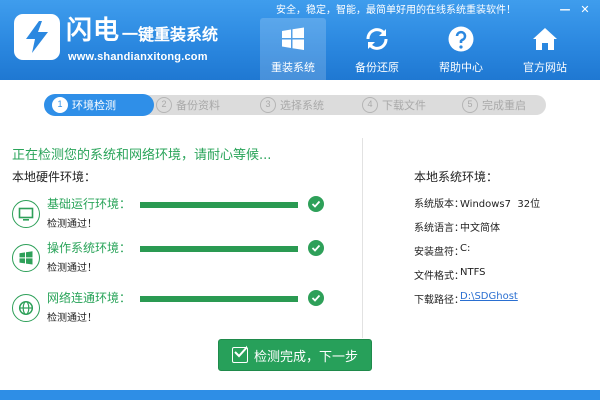  What do you see at coordinates (465, 248) in the screenshot?
I see `info-value: C:` at bounding box center [465, 248].